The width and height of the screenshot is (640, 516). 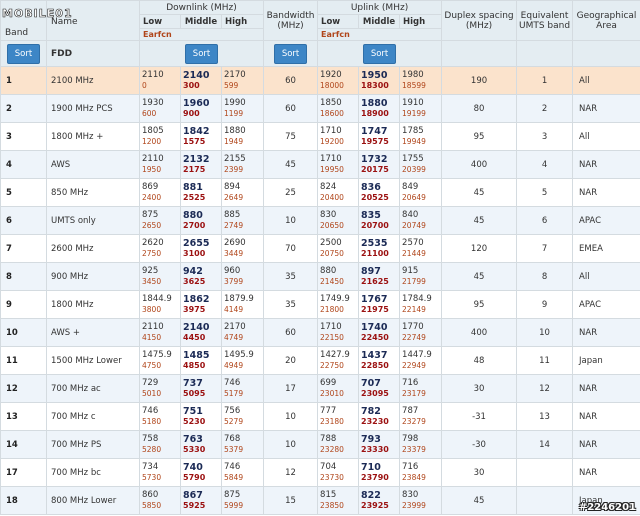 I want to click on ul-middle-earfcn: 23230, so click(x=375, y=421).